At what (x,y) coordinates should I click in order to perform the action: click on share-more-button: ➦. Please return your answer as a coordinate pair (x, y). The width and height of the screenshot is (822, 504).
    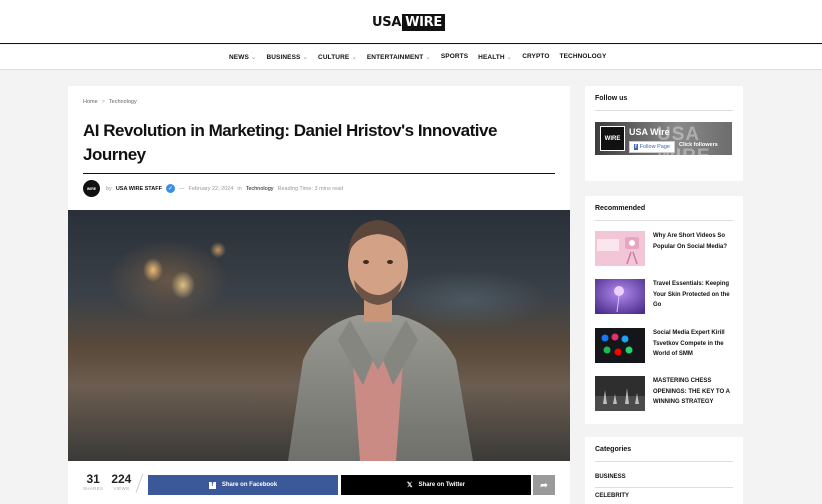
    Looking at the image, I should click on (544, 485).